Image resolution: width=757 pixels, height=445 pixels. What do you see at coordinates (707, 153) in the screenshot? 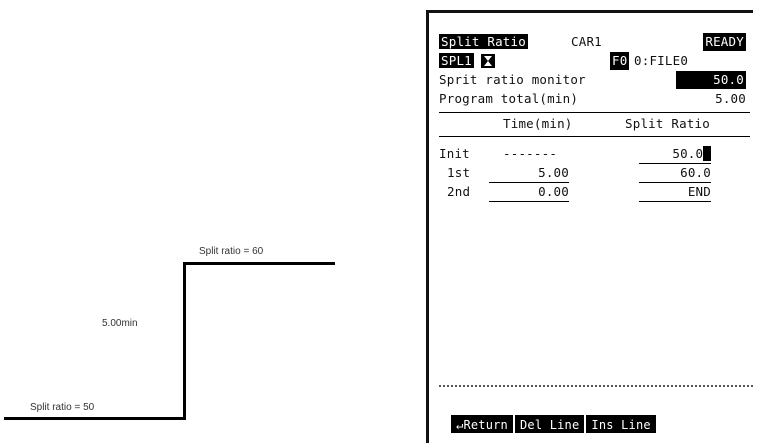
I see `edit-cursor` at bounding box center [707, 153].